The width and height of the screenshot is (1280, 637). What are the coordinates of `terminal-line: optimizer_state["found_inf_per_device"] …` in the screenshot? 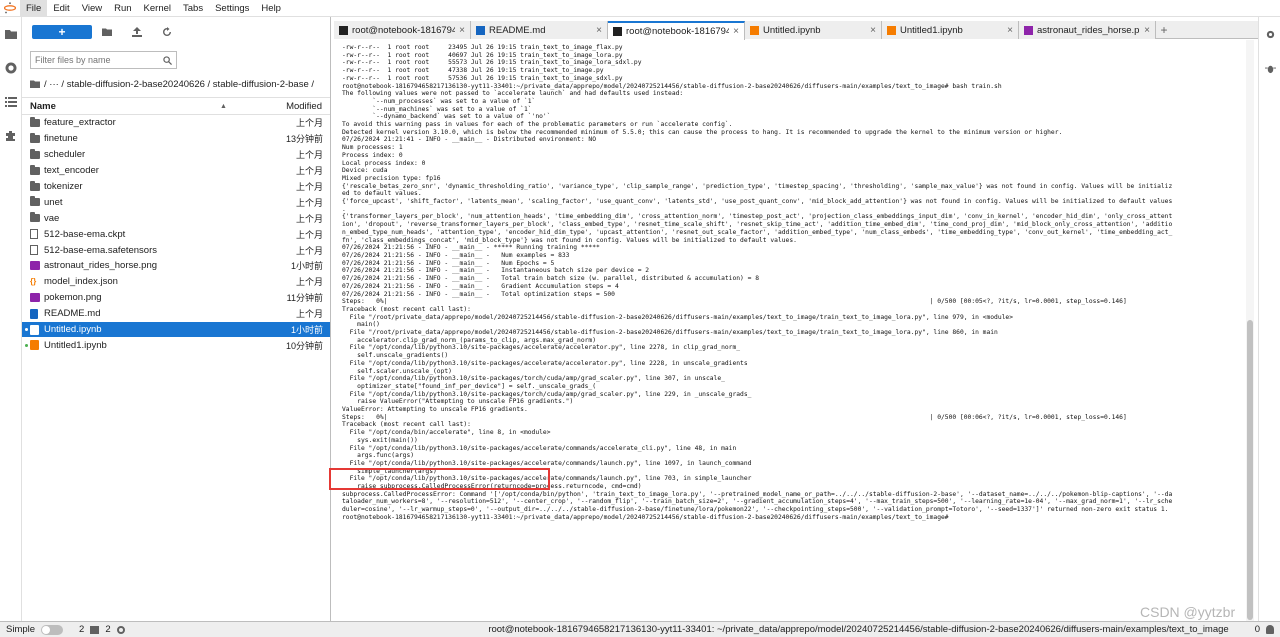 It's located at (469, 386).